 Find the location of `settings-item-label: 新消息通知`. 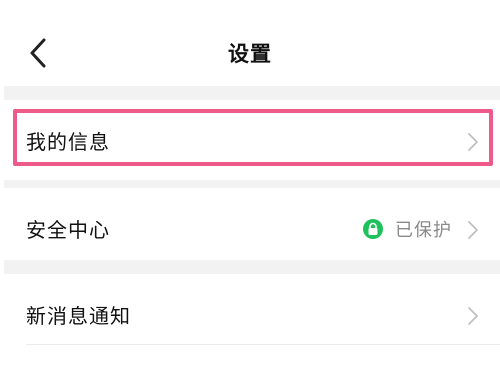

settings-item-label: 新消息通知 is located at coordinates (78, 316).